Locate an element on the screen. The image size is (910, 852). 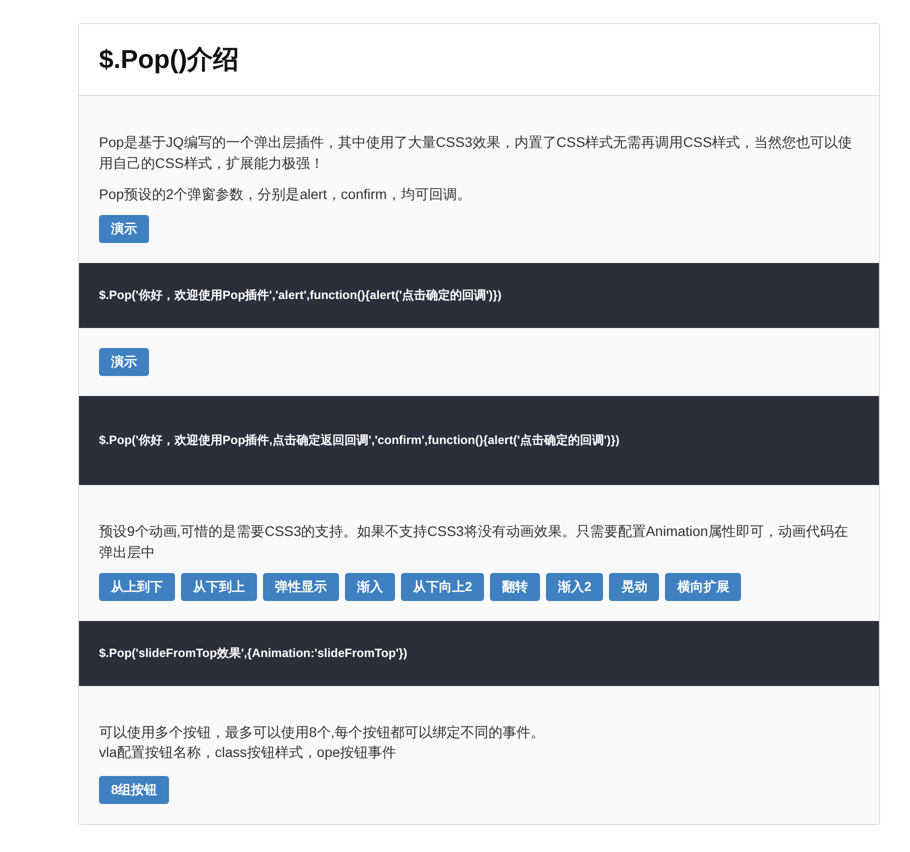
demo-button: 渐入2 is located at coordinates (575, 587).